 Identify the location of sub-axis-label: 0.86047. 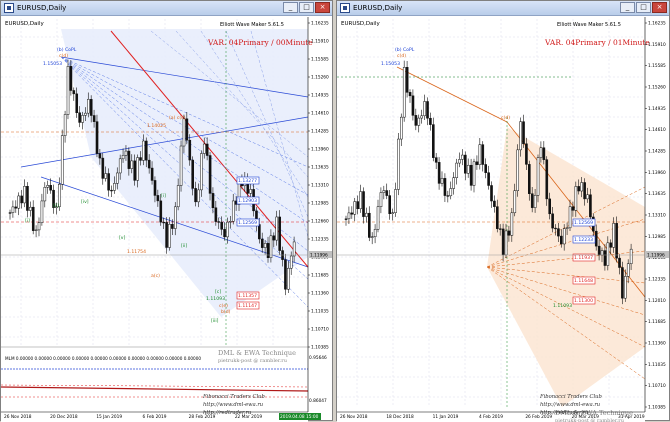
(318, 401).